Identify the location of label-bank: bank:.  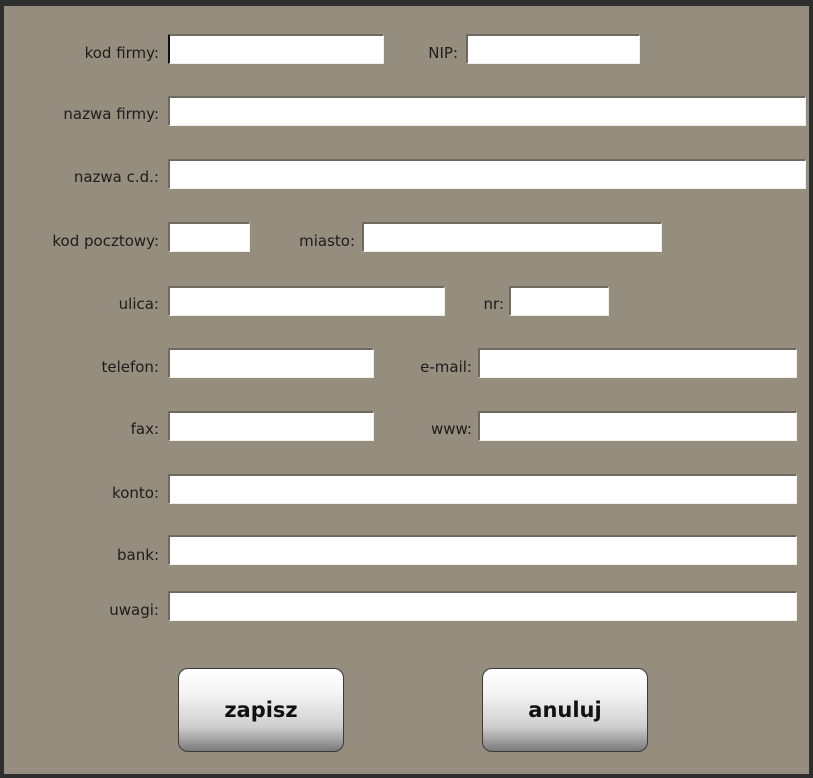
(138, 555).